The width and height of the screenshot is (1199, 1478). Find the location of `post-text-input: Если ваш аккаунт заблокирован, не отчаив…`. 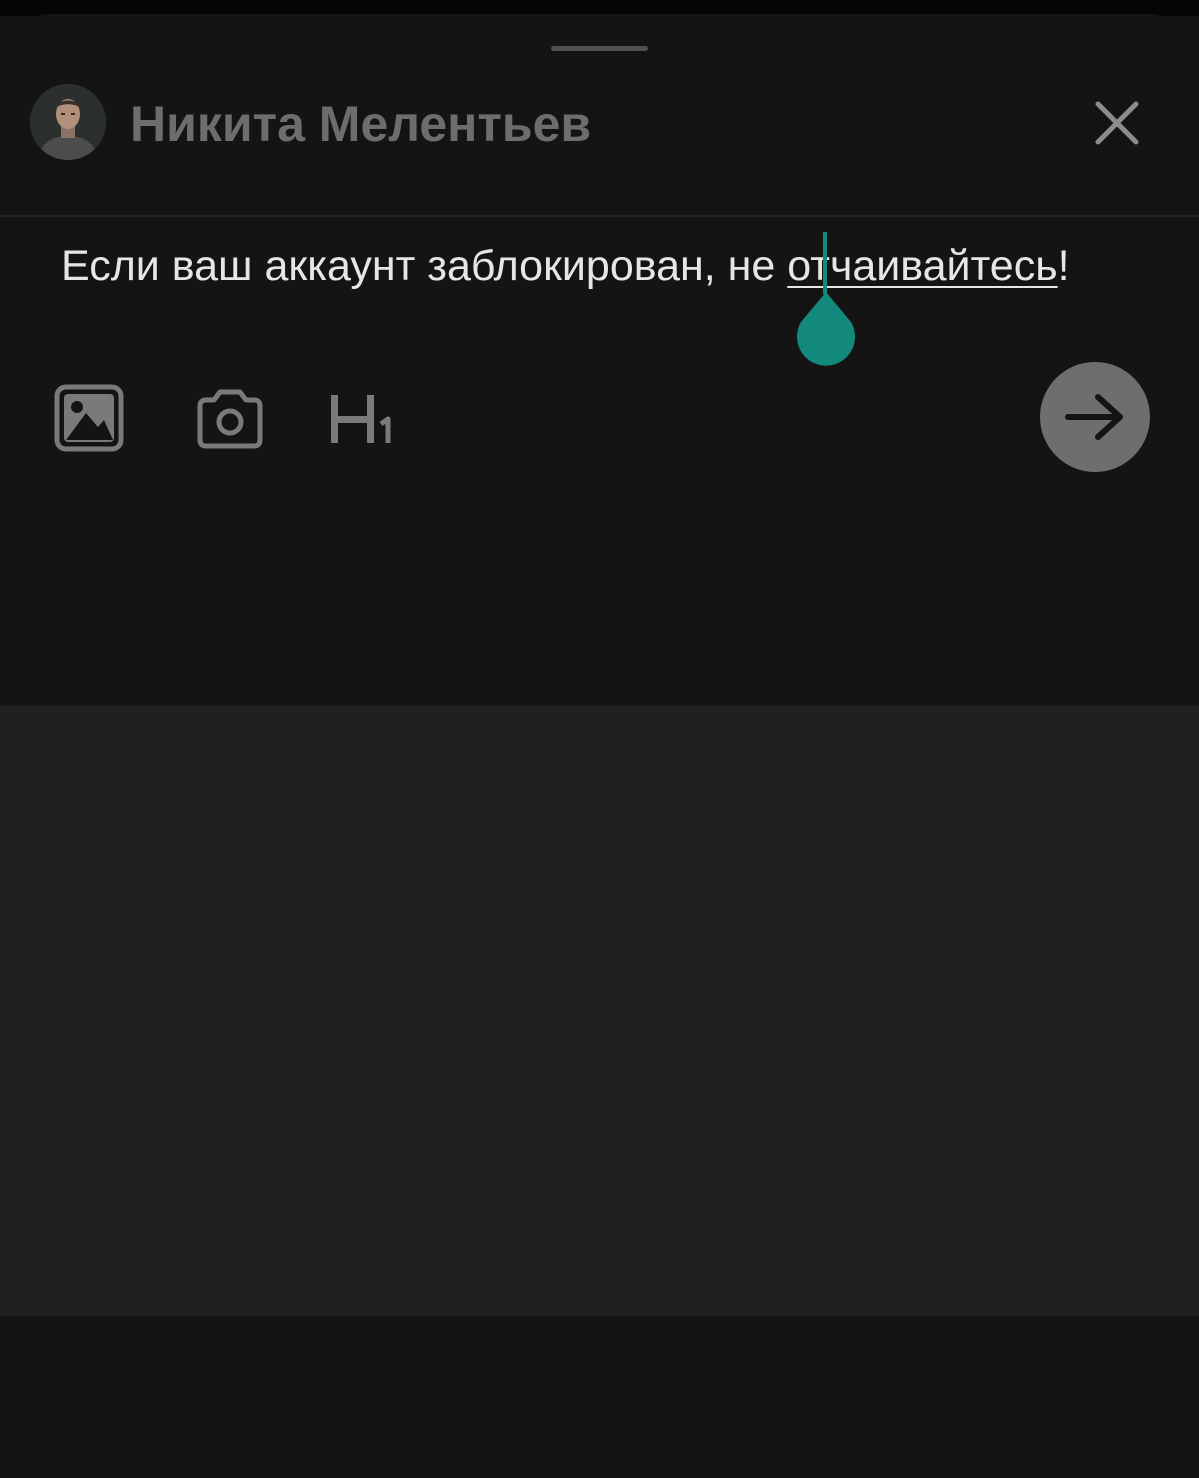

post-text-input: Если ваш аккаунт заблокирован, не отчаив… is located at coordinates (616, 266).